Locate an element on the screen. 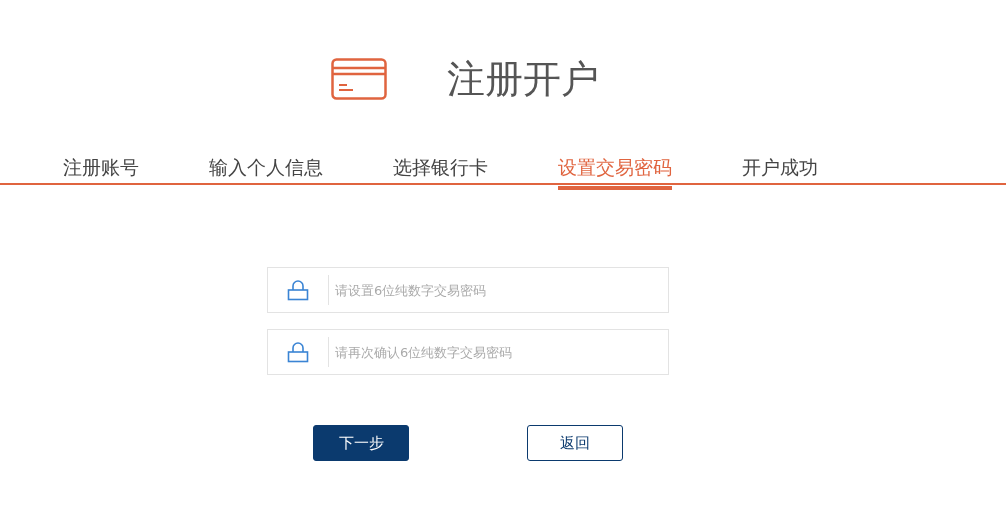  step-tab: 选择银行卡 is located at coordinates (440, 169).